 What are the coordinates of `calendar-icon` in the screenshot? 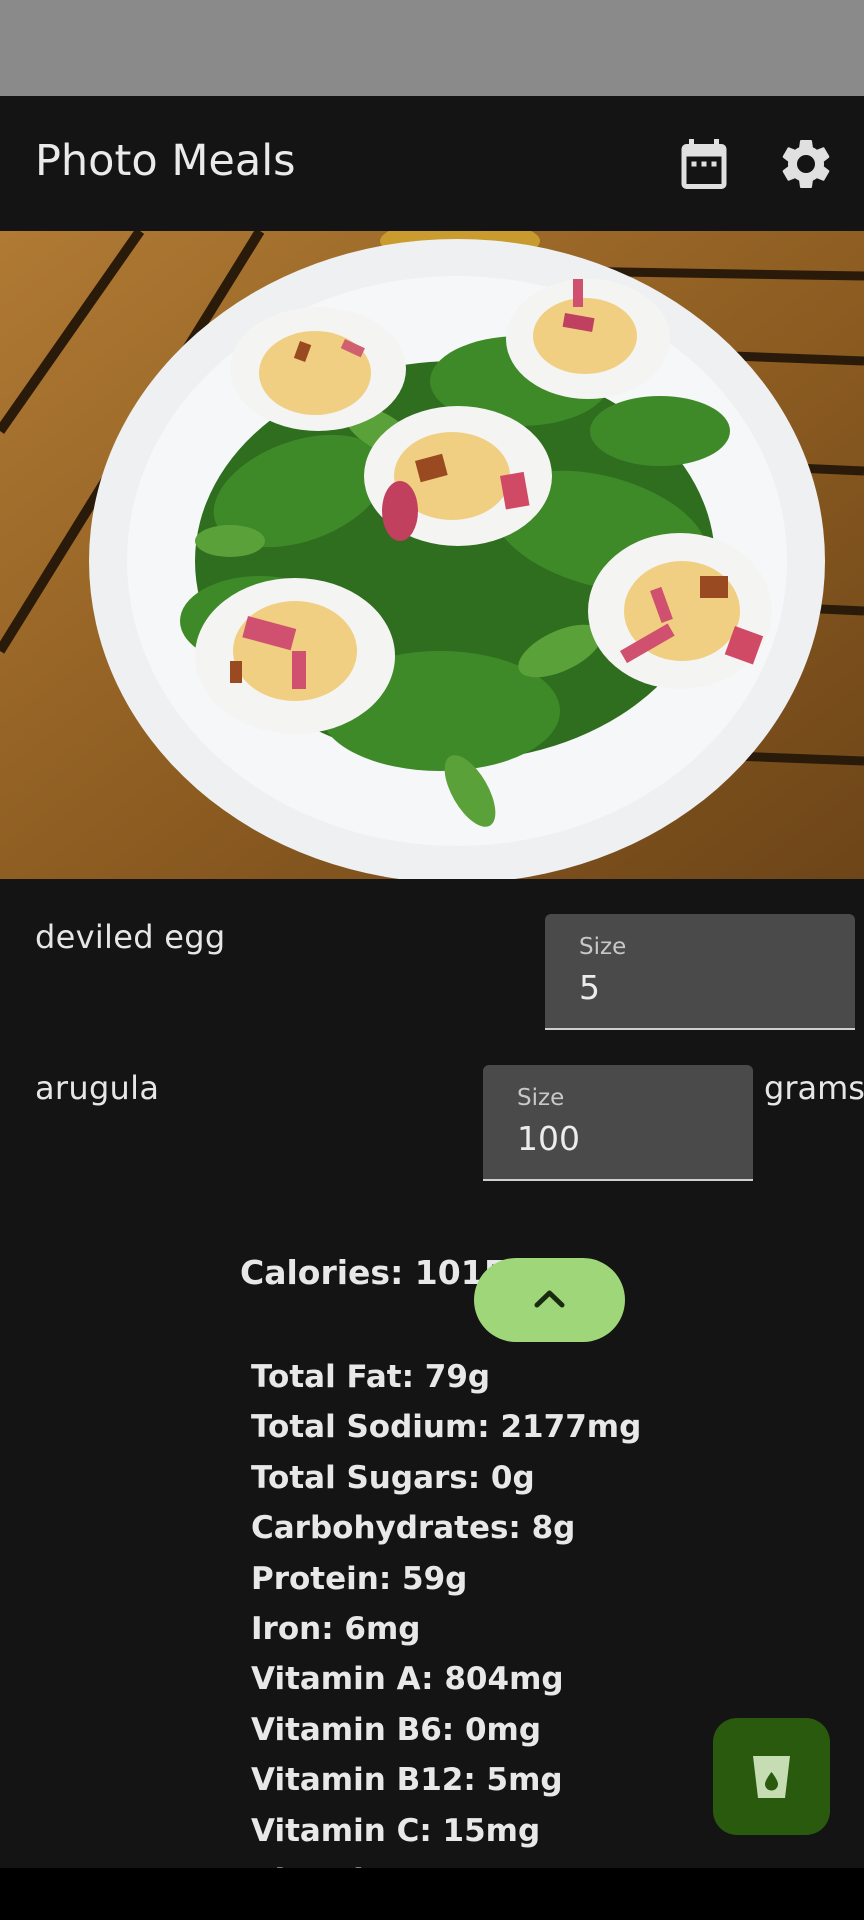 It's located at (704, 164).